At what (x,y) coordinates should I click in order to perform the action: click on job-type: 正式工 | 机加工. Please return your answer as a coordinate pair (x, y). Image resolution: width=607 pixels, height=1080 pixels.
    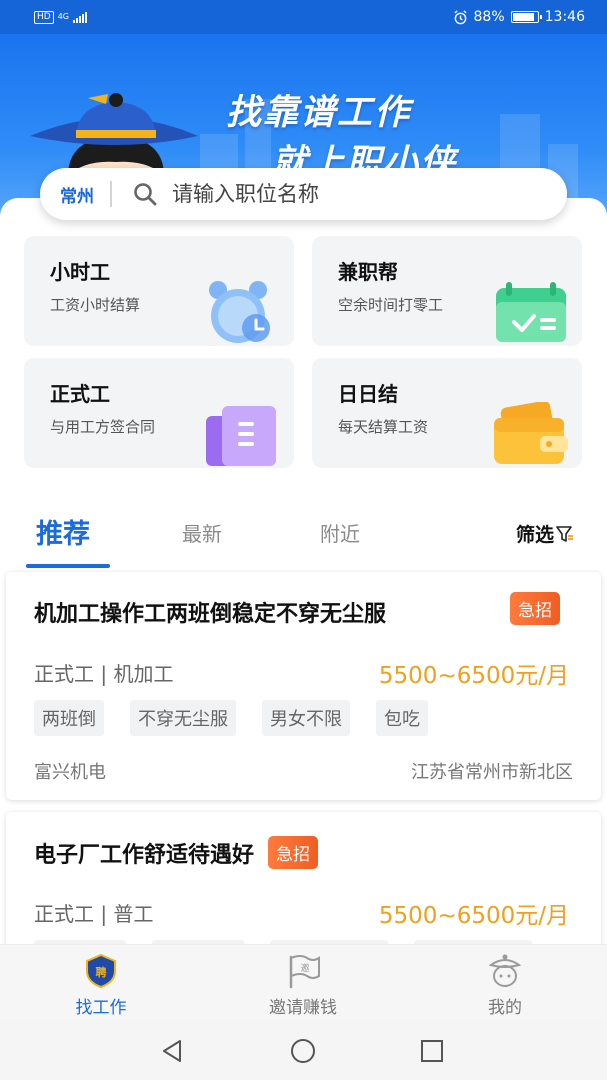
    Looking at the image, I should click on (104, 674).